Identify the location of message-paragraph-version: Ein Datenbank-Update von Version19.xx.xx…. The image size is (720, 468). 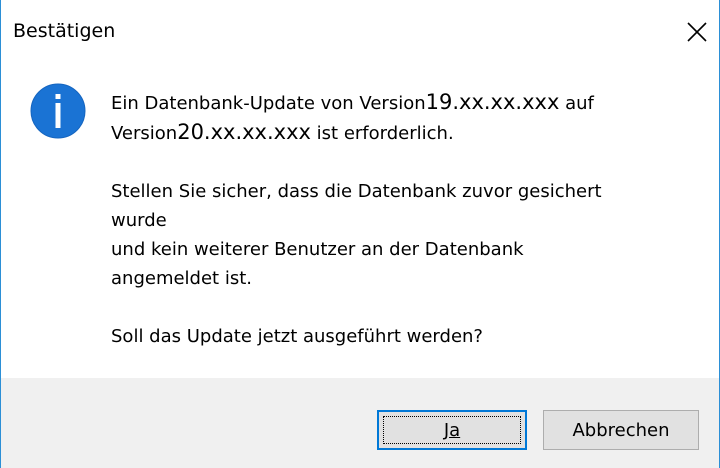
(401, 118).